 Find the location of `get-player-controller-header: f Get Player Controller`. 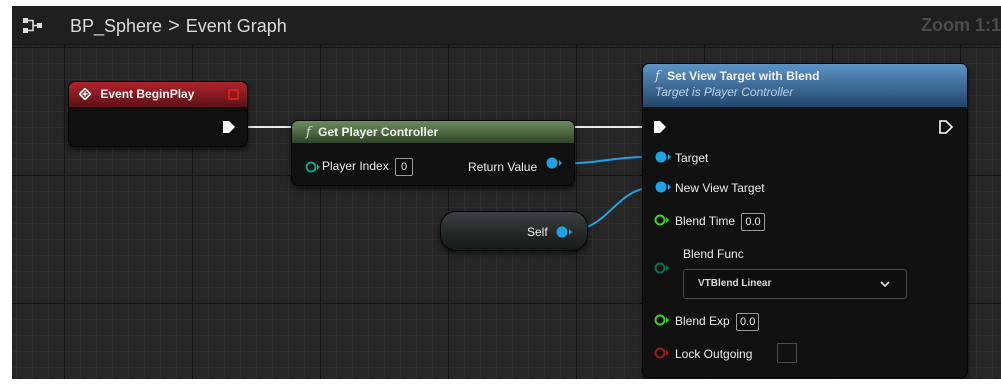

get-player-controller-header: f Get Player Controller is located at coordinates (433, 132).